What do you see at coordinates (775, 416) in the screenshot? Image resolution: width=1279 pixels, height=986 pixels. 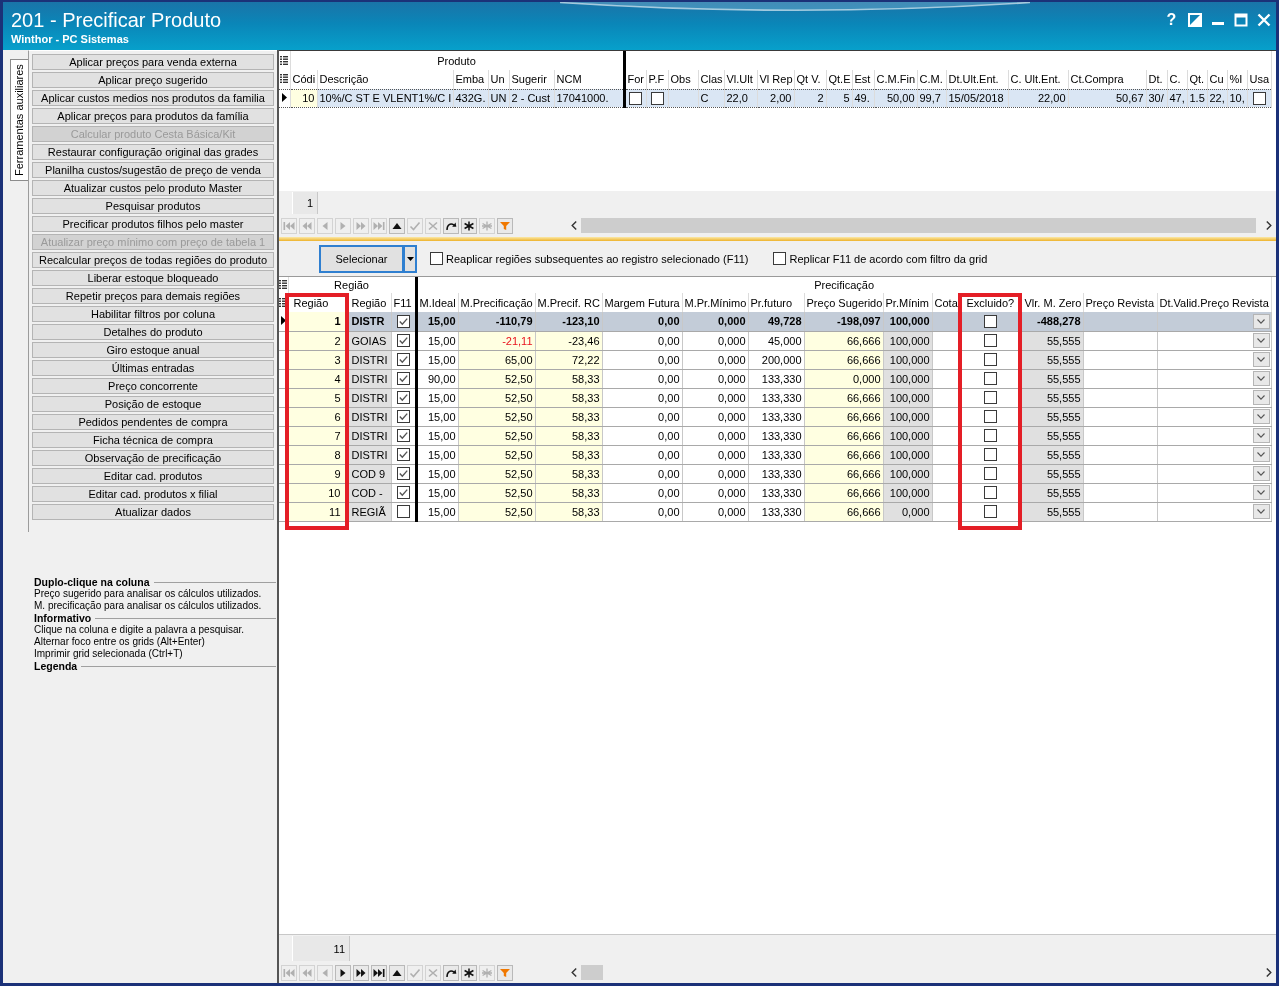 I see `table-row: 6 DISTRI 15,00 52,50 58,33 0,00 0,000 133,330 66,666 100,000 55,555` at bounding box center [775, 416].